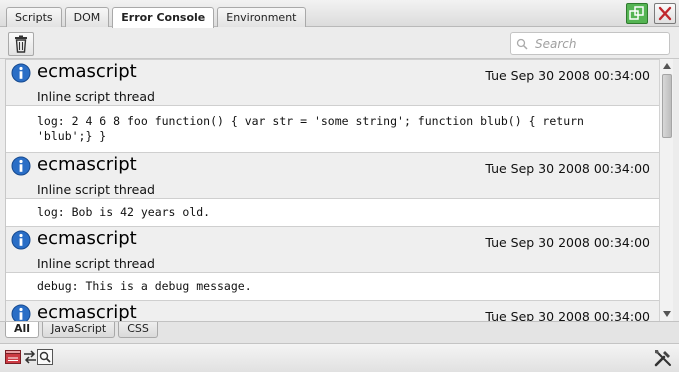  What do you see at coordinates (87, 17) in the screenshot?
I see `tab-dom: DOM` at bounding box center [87, 17].